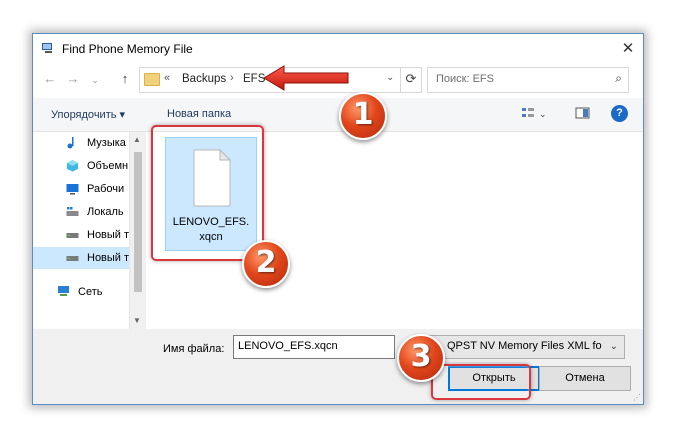 The image size is (675, 436). What do you see at coordinates (528, 80) in the screenshot?
I see `search-box: Поиск: EFS ⌕` at bounding box center [528, 80].